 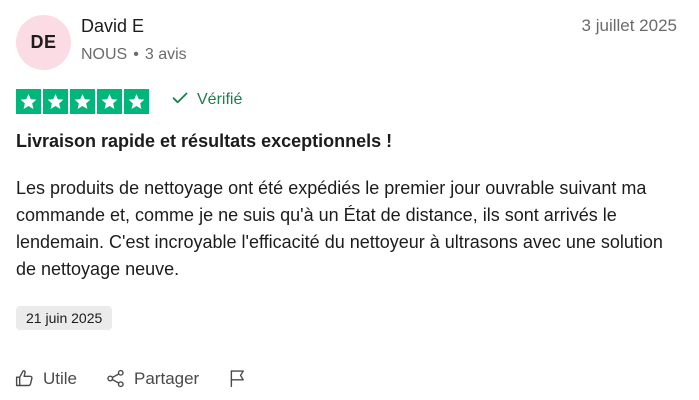 I want to click on reviewer-name: David E, so click(x=112, y=26).